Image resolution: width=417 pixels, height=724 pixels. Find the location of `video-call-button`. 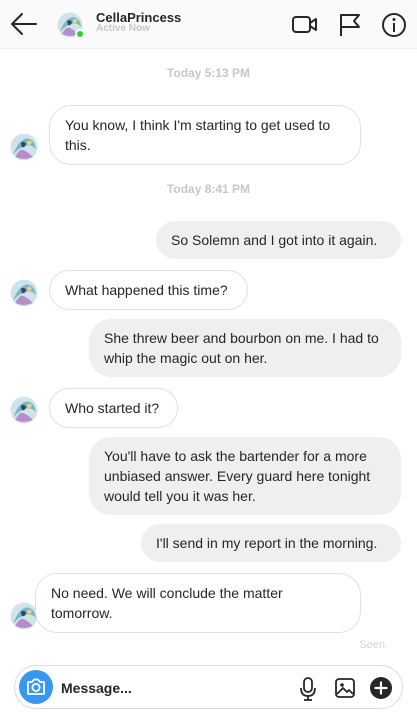

video-call-button is located at coordinates (305, 25).